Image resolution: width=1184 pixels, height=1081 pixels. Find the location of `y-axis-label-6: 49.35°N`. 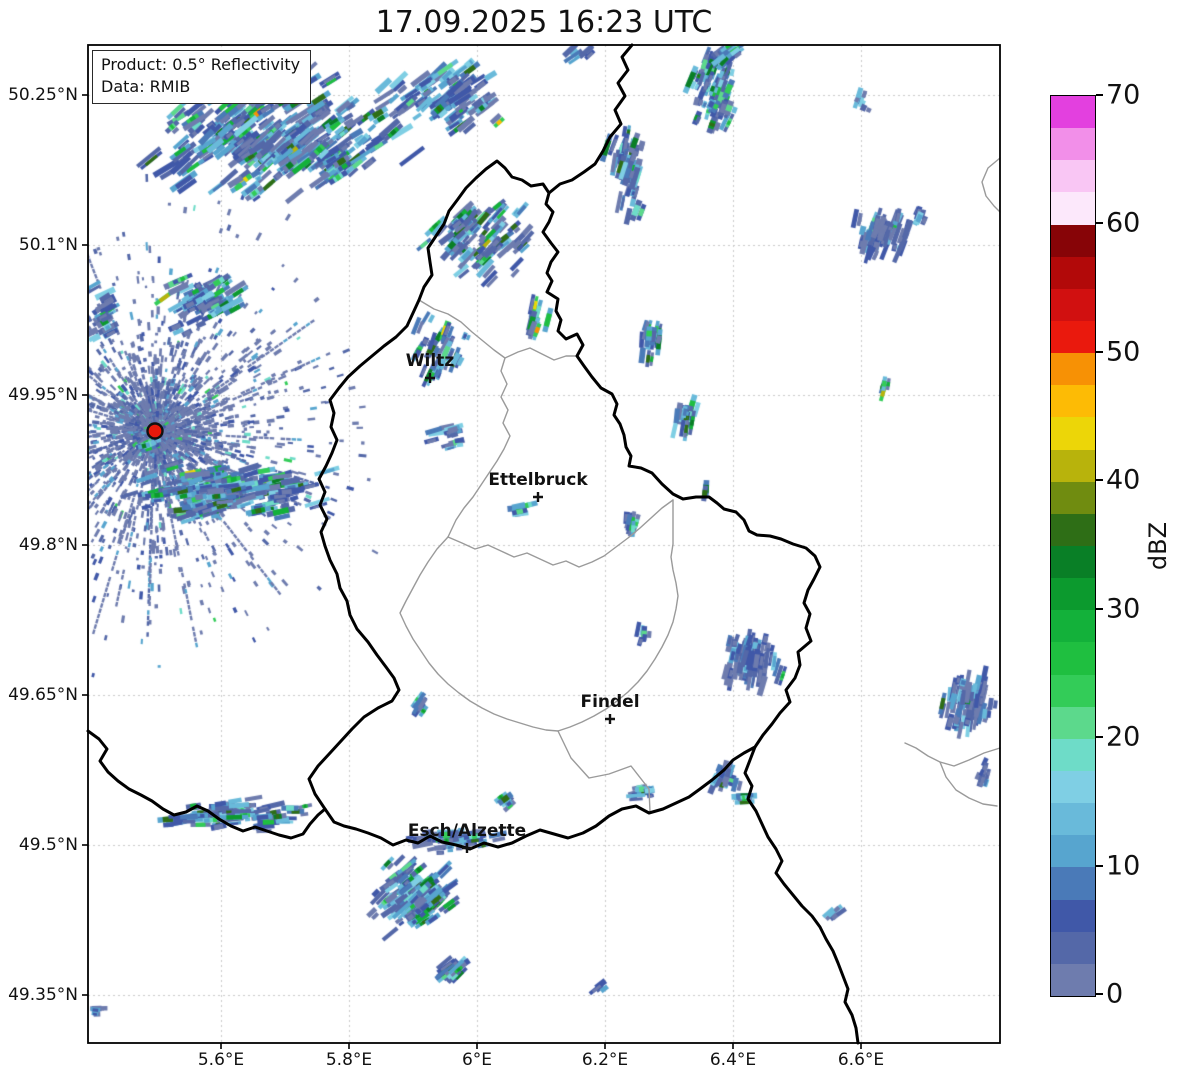

y-axis-label-6: 49.35°N is located at coordinates (43, 995).